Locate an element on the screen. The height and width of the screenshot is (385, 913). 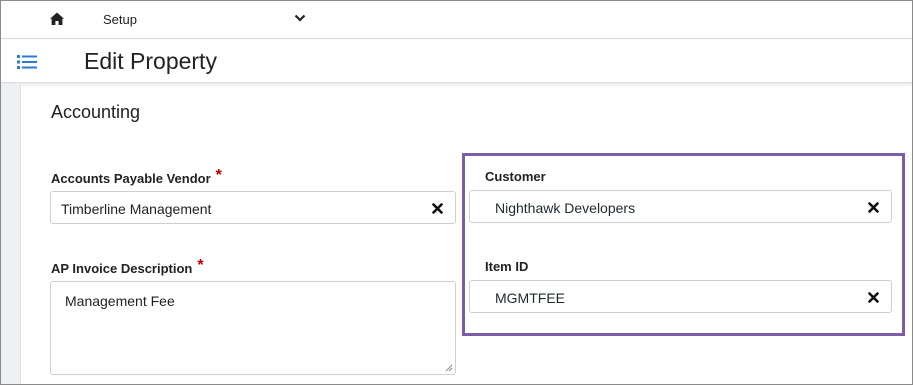
chevron-down-icon is located at coordinates (300, 18).